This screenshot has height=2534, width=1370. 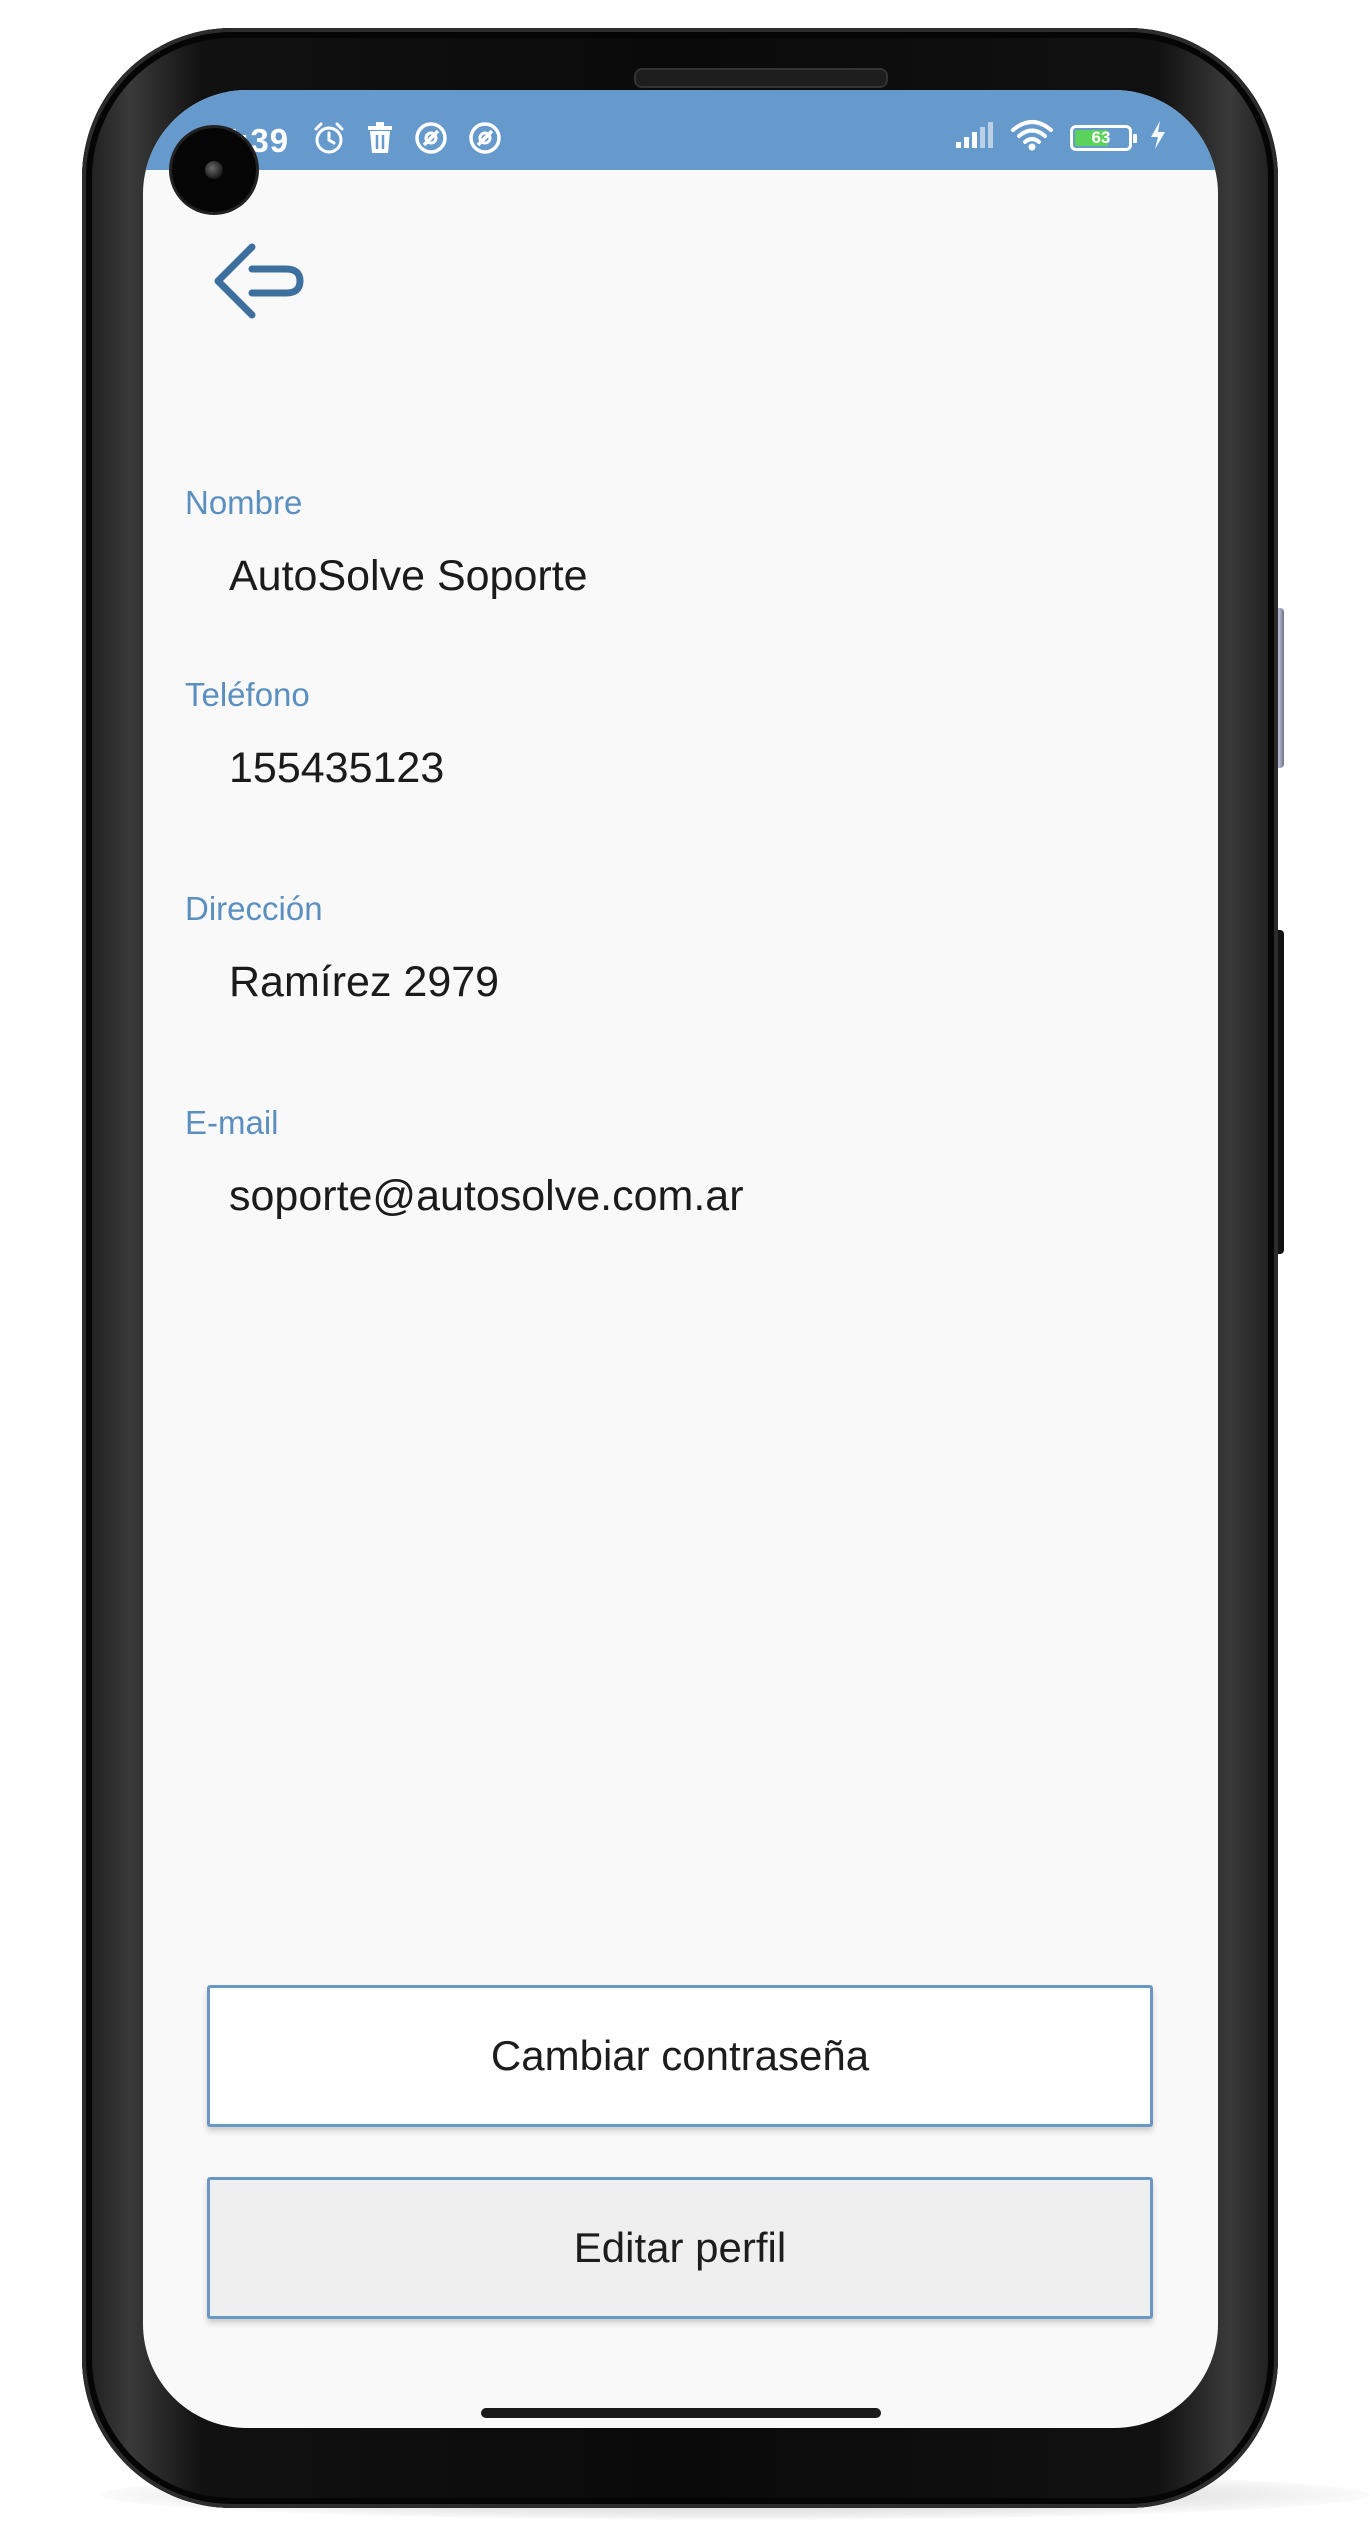 I want to click on field-label-email: E-mail, so click(x=232, y=1122).